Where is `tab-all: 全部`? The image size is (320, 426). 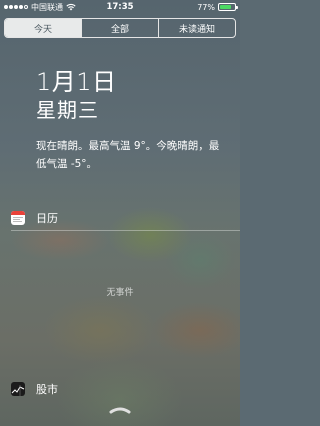
tab-all: 全部 is located at coordinates (119, 28).